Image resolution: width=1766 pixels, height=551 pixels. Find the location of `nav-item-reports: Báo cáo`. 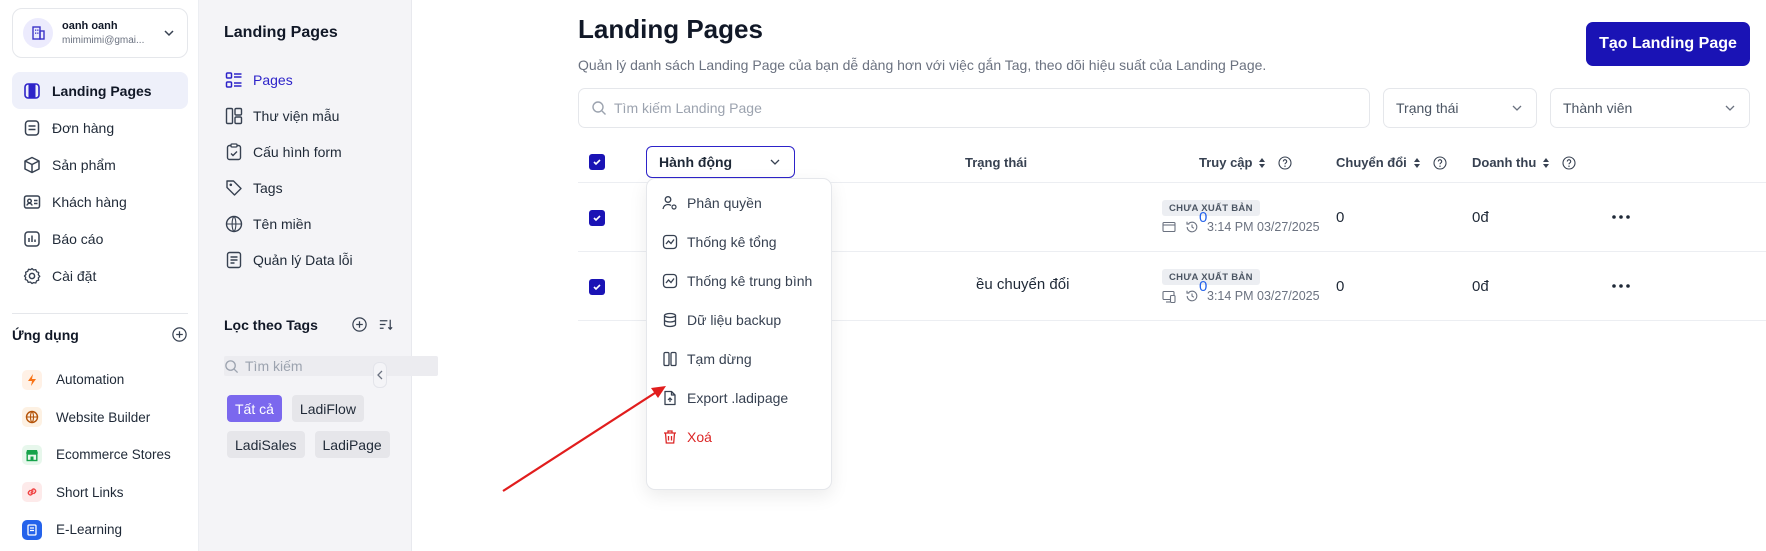

nav-item-reports: Báo cáo is located at coordinates (100, 238).